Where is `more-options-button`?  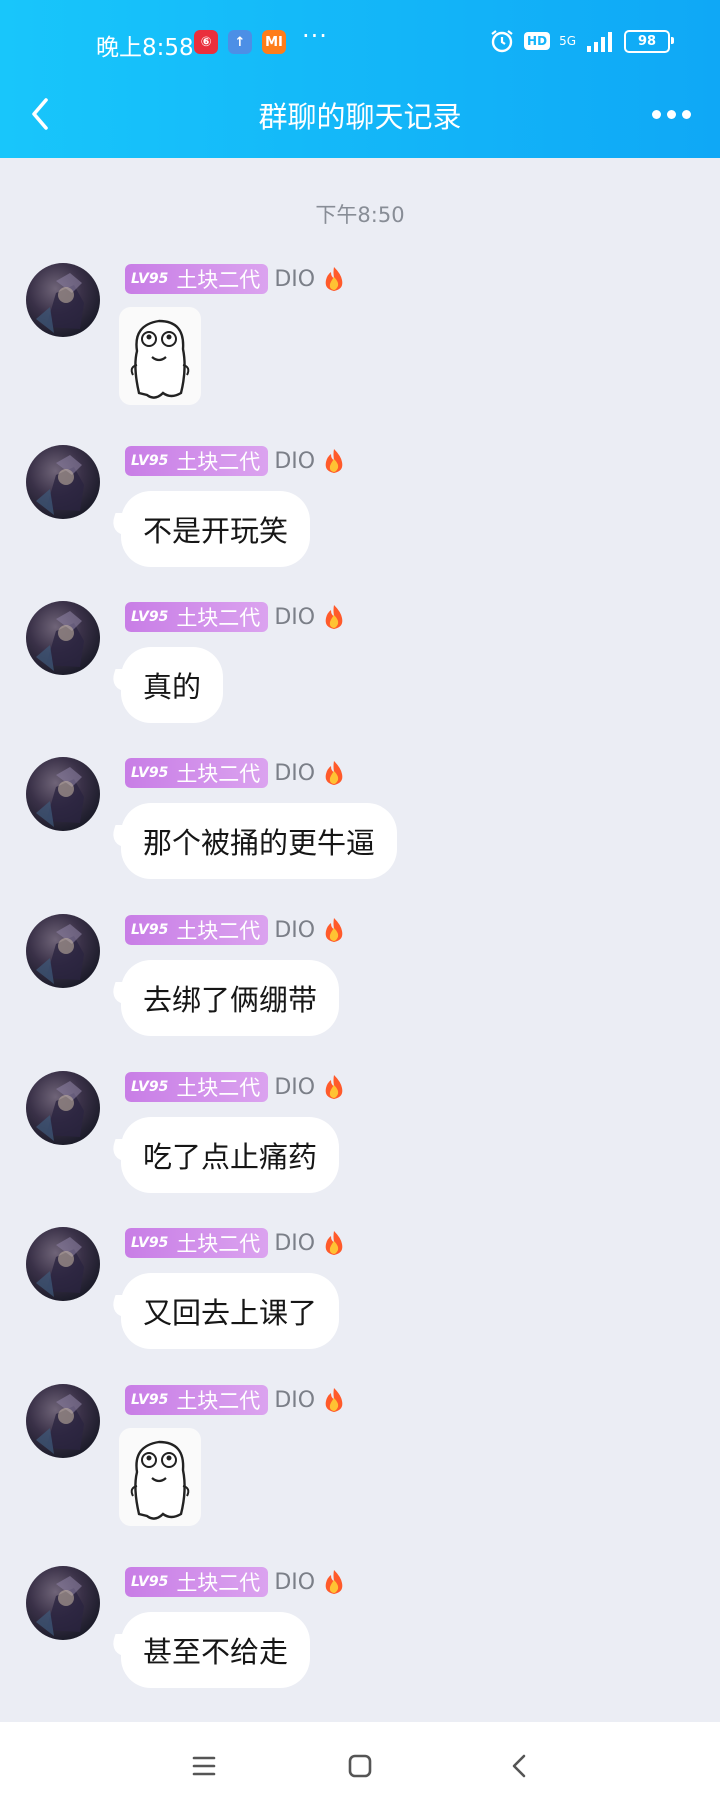
more-options-button is located at coordinates (674, 114).